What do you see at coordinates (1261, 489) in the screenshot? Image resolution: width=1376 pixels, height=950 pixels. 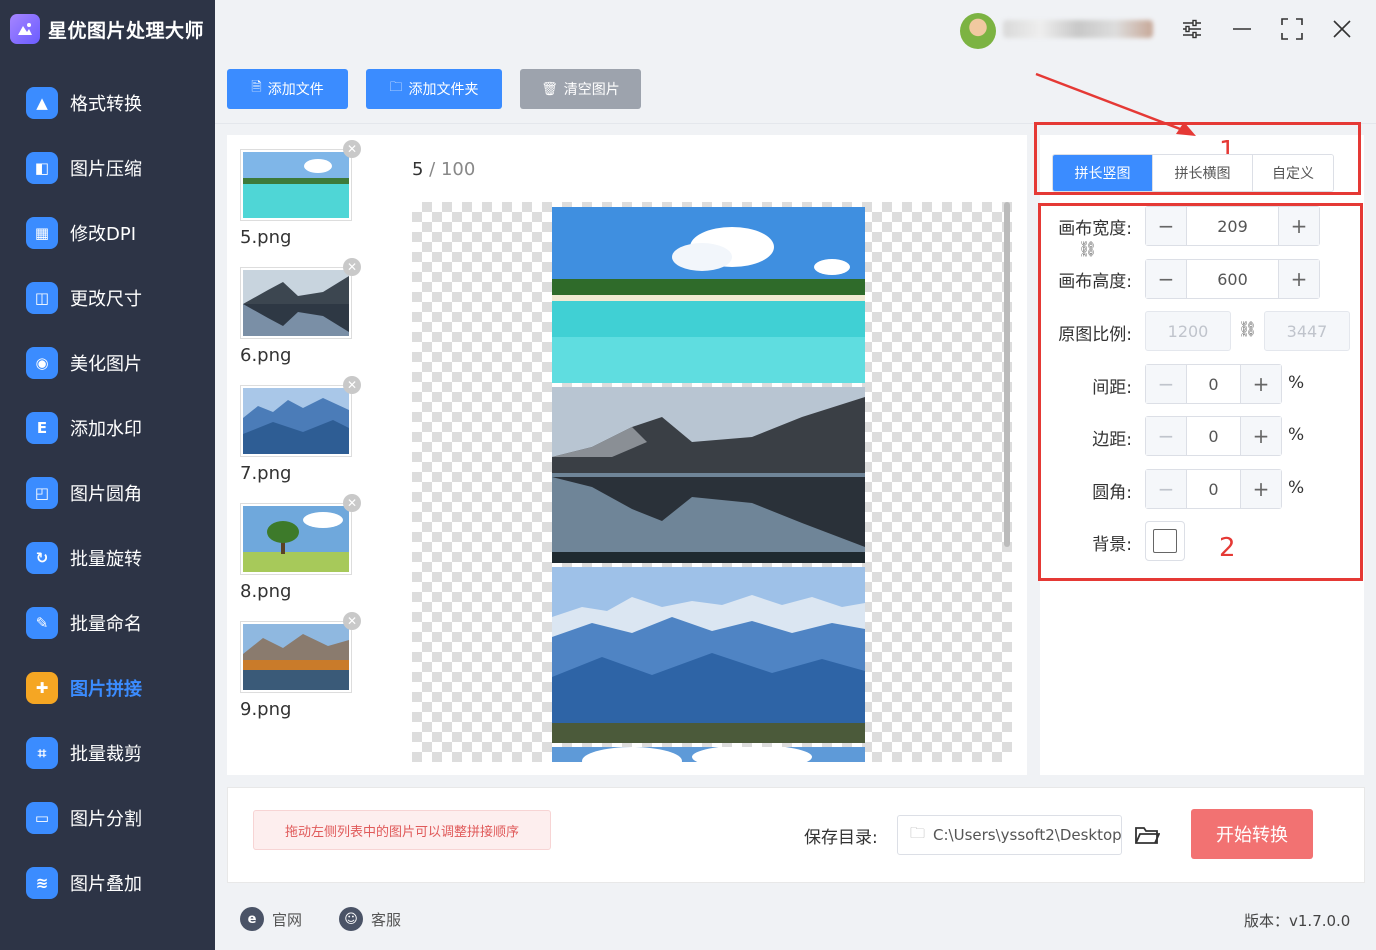 I see `corner-radius-increment: +` at bounding box center [1261, 489].